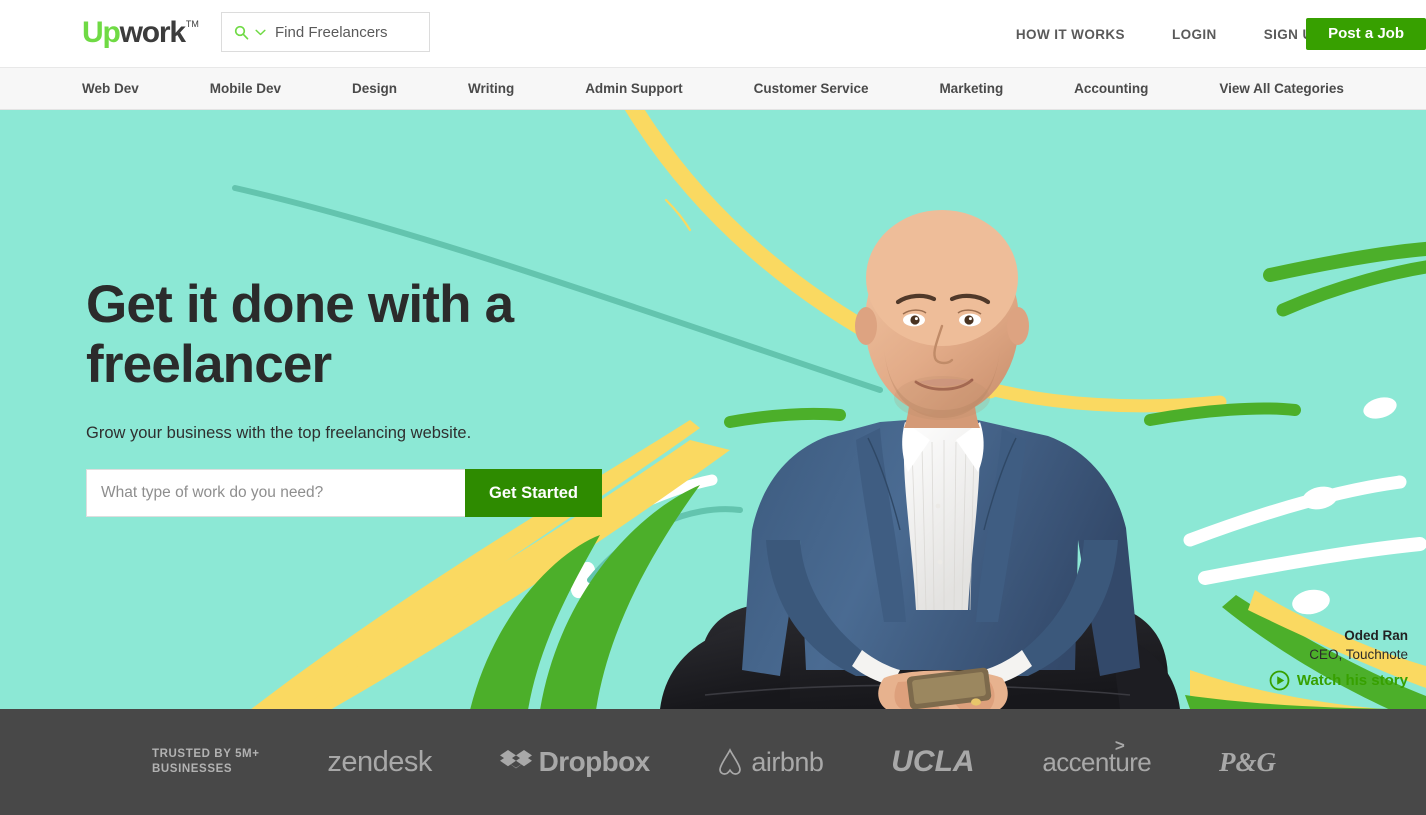 Image resolution: width=1426 pixels, height=815 pixels. I want to click on airbnb-wordmark: airbnb, so click(787, 761).